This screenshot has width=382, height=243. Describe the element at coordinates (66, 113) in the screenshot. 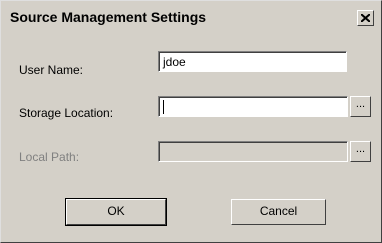

I see `storage-location-label: Storage Location:` at that location.